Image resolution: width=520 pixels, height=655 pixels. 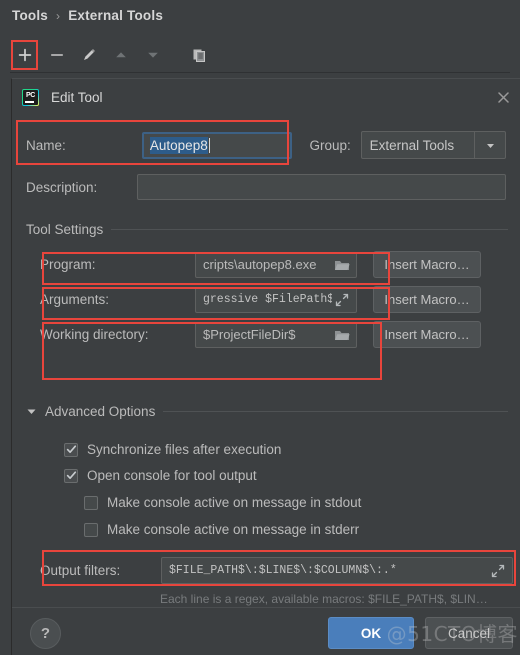 What do you see at coordinates (283, 570) in the screenshot?
I see `output-filters-input-value: $FILE_PATH$\:$LINE$\:$COLUMN$\:.*` at bounding box center [283, 570].